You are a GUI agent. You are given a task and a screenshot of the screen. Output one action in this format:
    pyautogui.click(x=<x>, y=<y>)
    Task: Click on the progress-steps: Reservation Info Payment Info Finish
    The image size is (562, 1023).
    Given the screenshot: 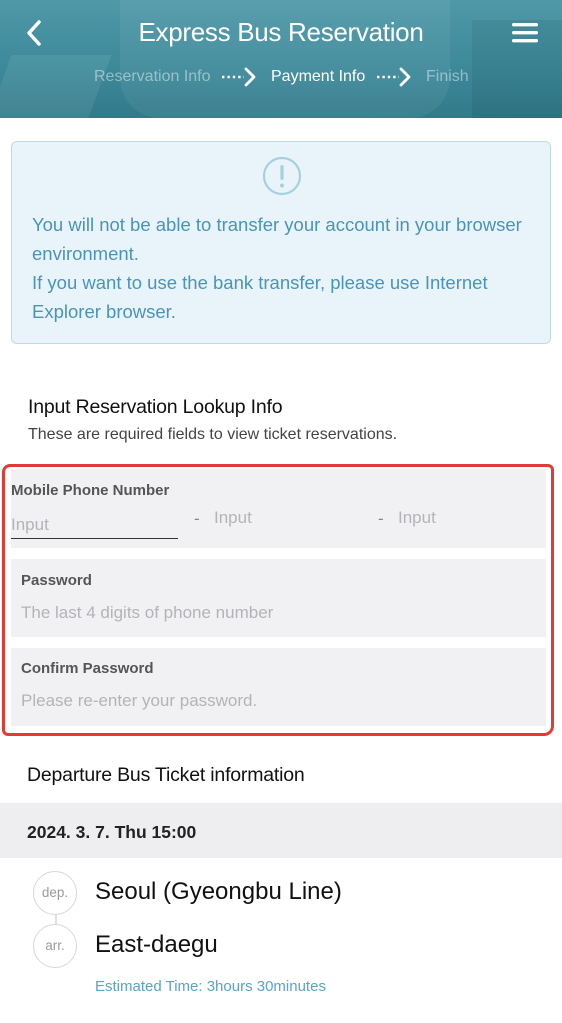 What is the action you would take?
    pyautogui.click(x=281, y=78)
    